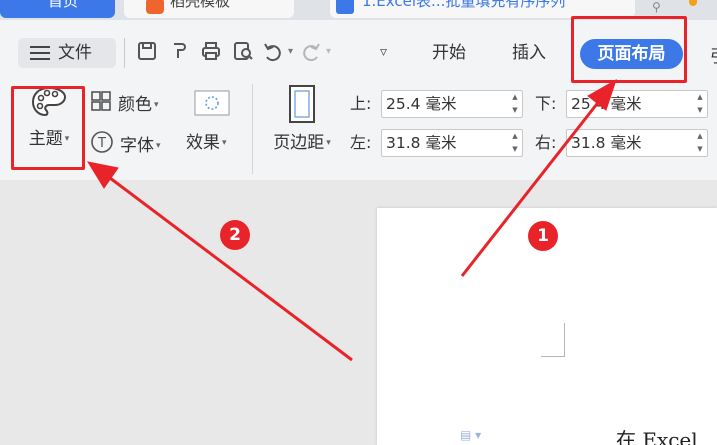 The image size is (717, 445). Describe the element at coordinates (700, 143) in the screenshot. I see `right-margin-spinner: ▲ ▼` at that location.